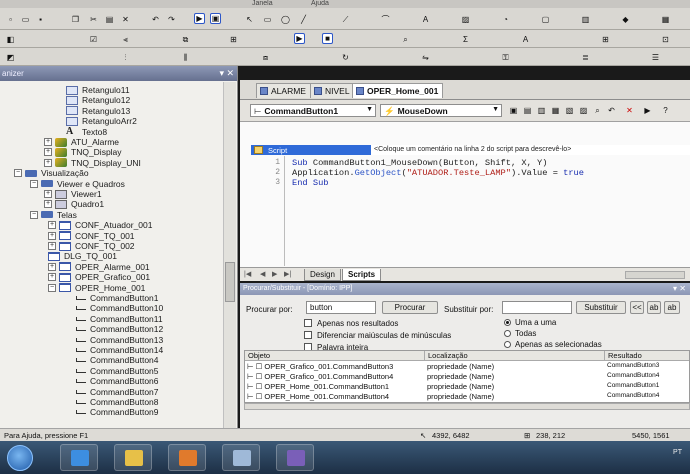  I want to click on snap-icon: ⊡, so click(665, 39).